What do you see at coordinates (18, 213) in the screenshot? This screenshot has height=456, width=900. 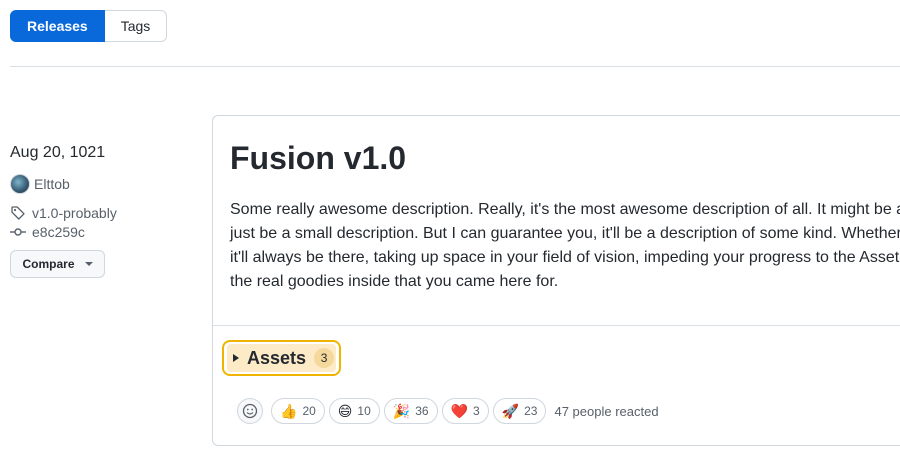 I see `tag-icon` at bounding box center [18, 213].